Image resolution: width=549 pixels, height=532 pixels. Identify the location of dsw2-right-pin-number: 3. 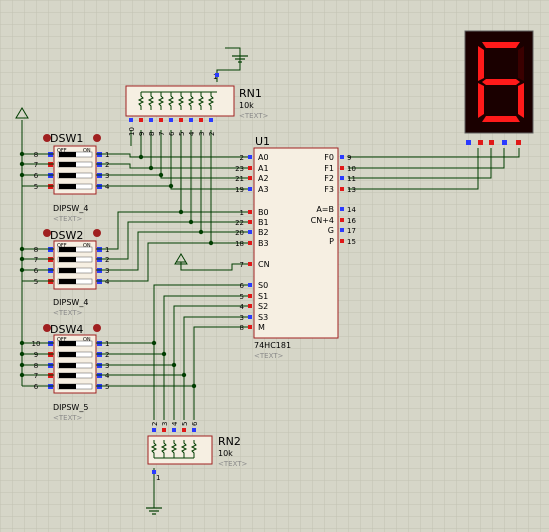
(107, 271).